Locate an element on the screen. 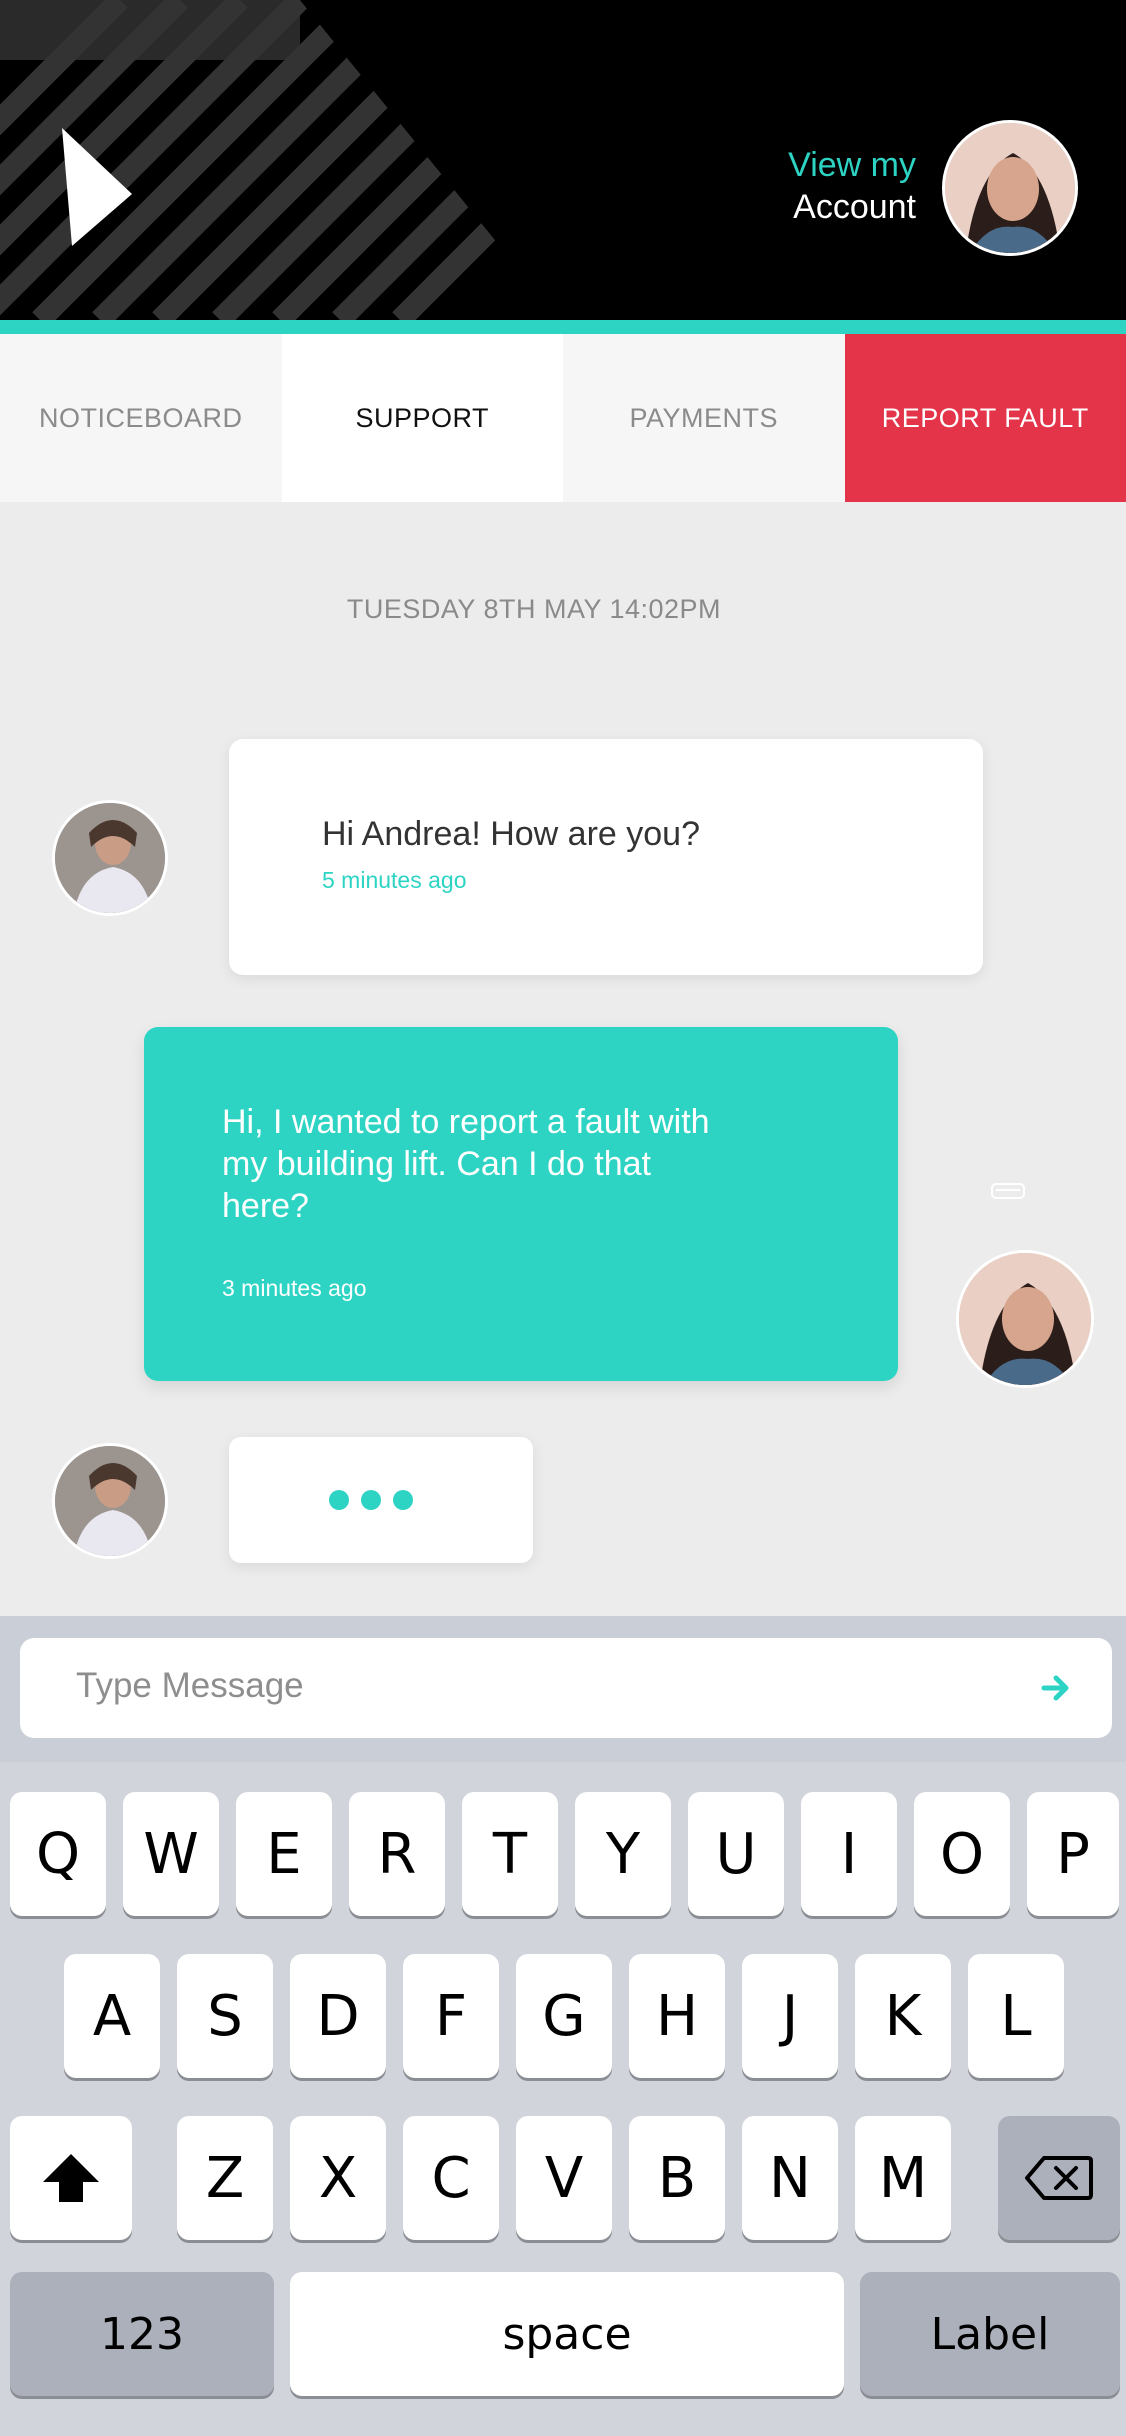  key-q: Q is located at coordinates (58, 1854).